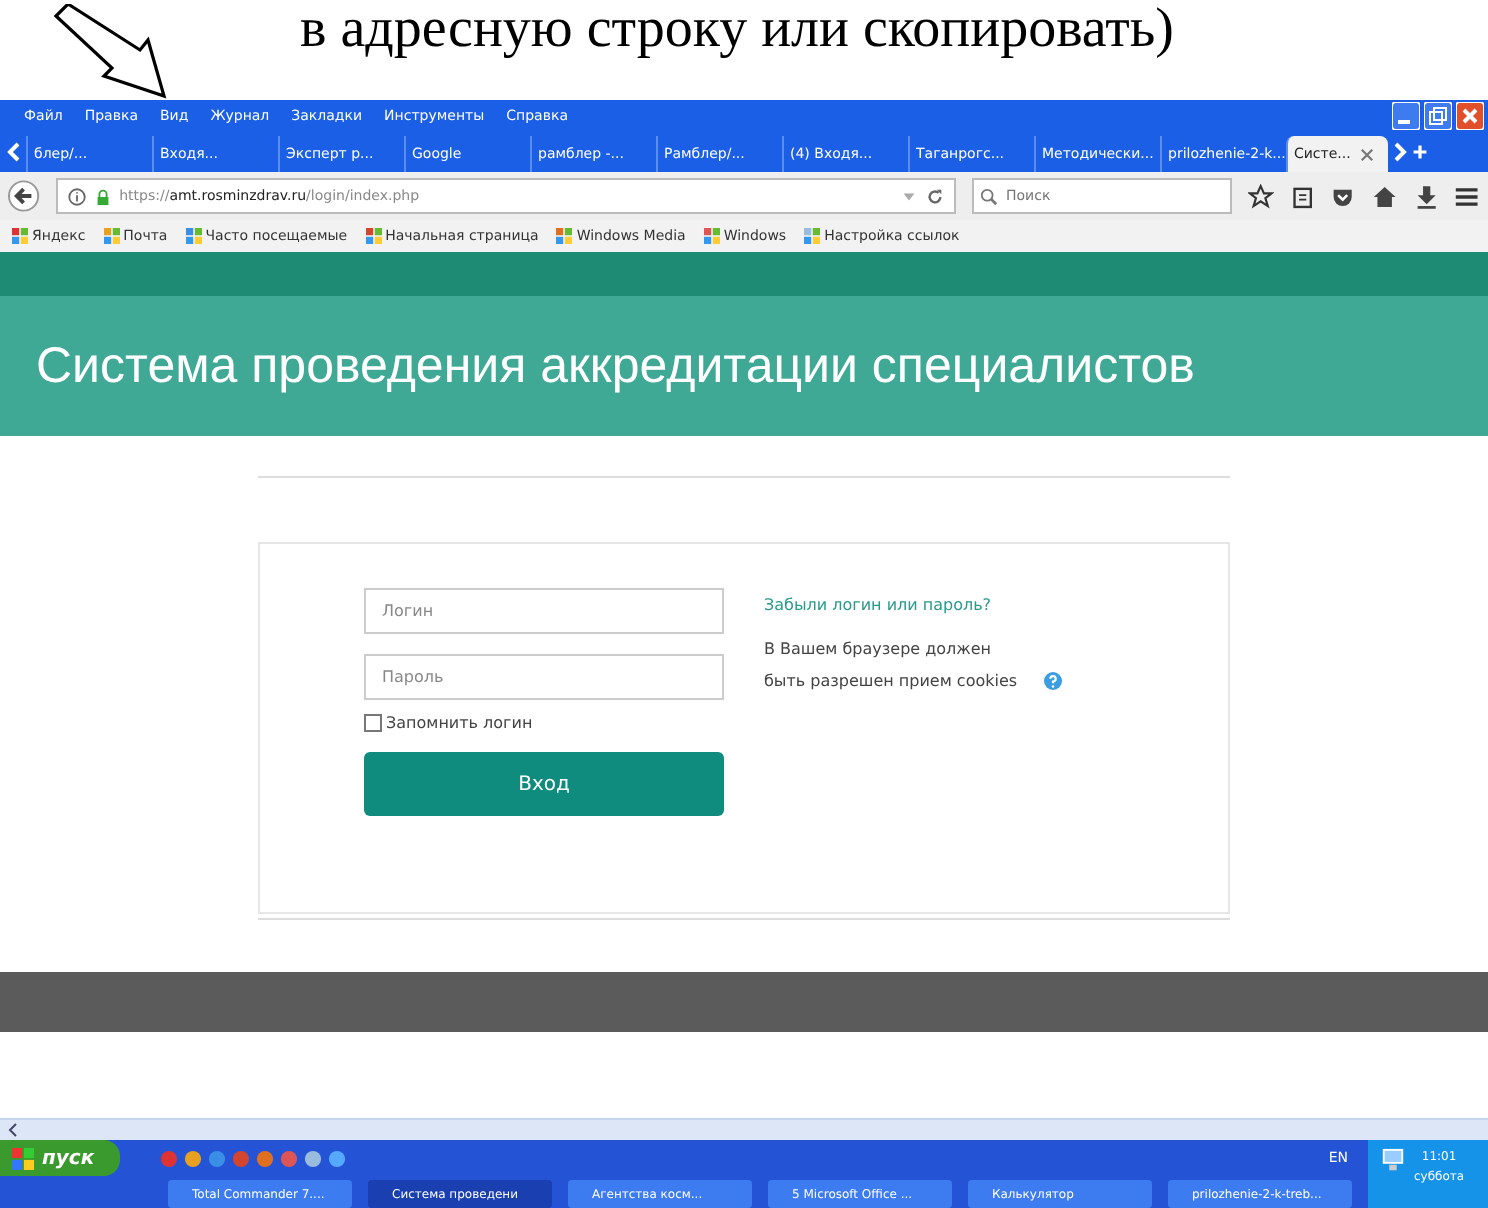 This screenshot has height=1208, width=1488. Describe the element at coordinates (544, 677) in the screenshot. I see `password-field: Пароль` at that location.